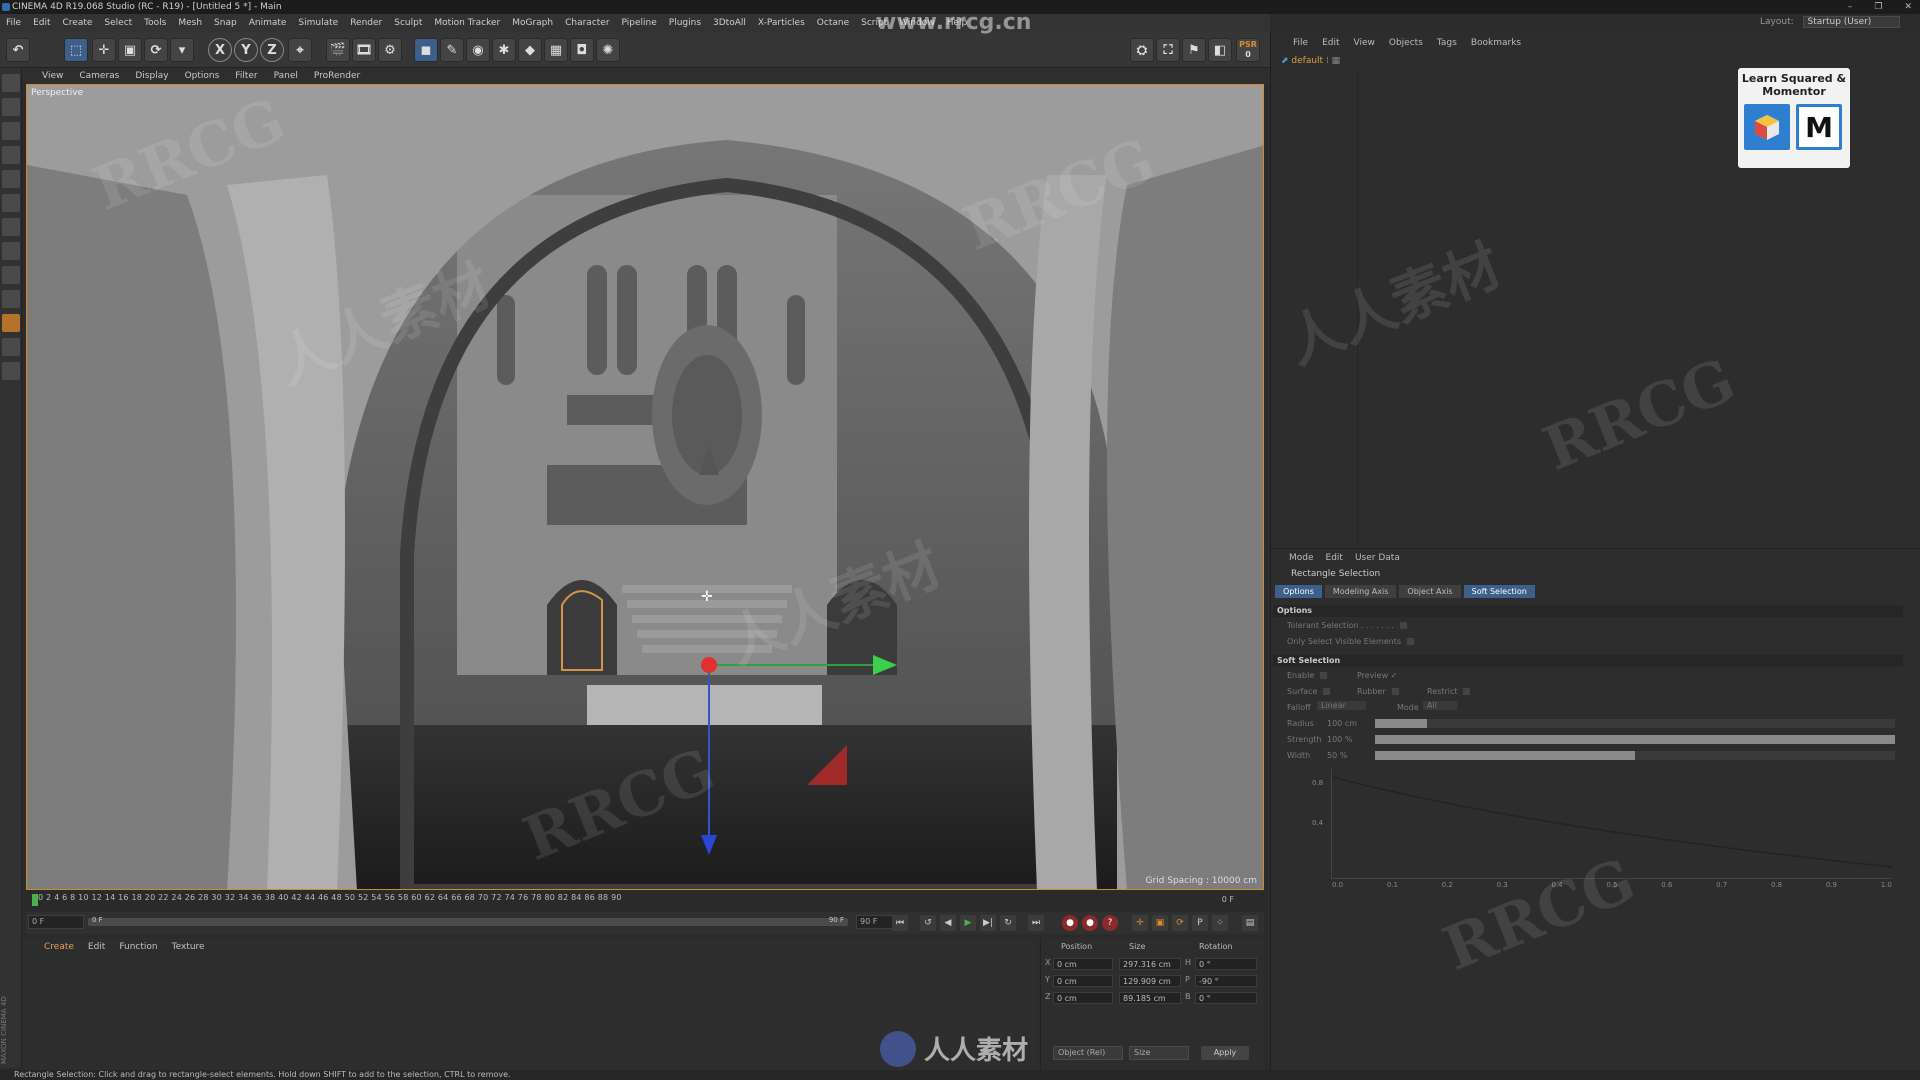 The height and width of the screenshot is (1080, 1920). Describe the element at coordinates (1200, 923) in the screenshot. I see `record-parameter-icon: P` at that location.